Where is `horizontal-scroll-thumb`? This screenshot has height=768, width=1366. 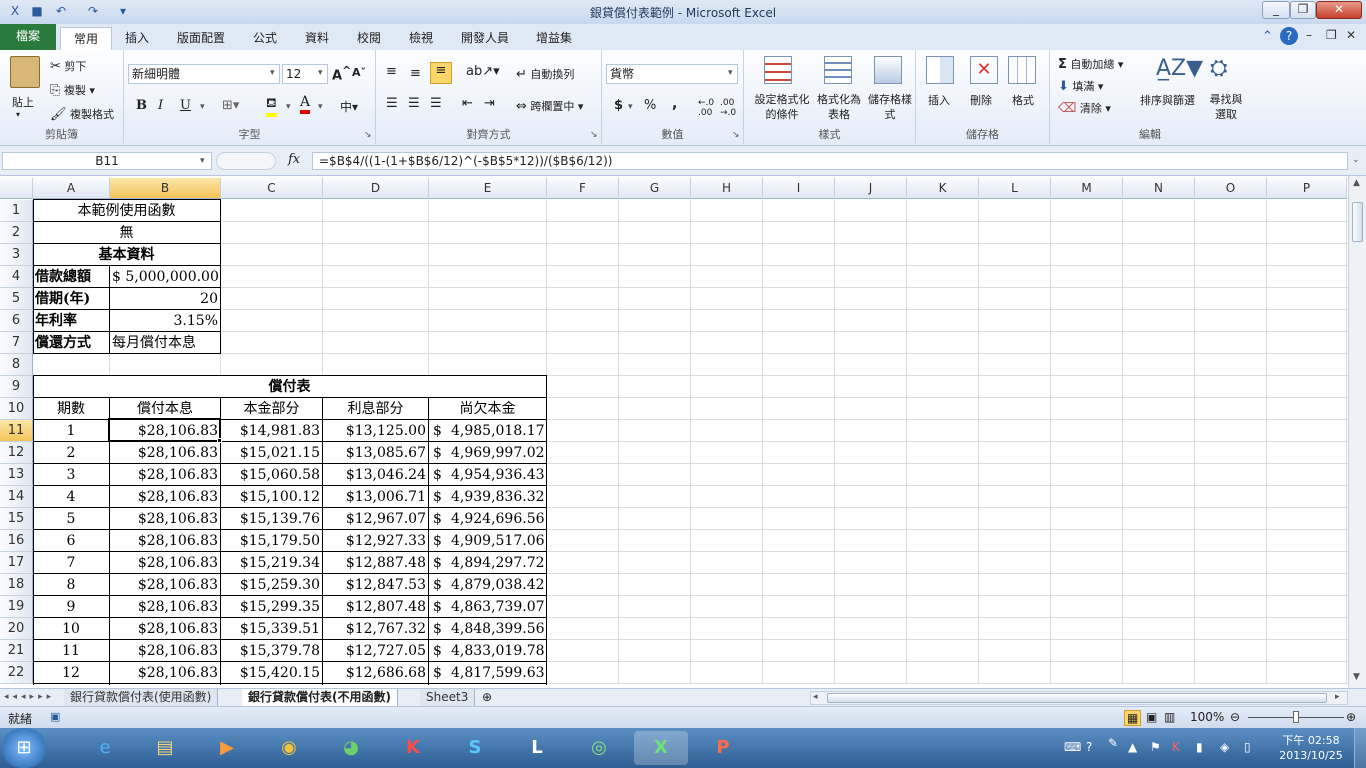
horizontal-scroll-thumb is located at coordinates (1077, 698).